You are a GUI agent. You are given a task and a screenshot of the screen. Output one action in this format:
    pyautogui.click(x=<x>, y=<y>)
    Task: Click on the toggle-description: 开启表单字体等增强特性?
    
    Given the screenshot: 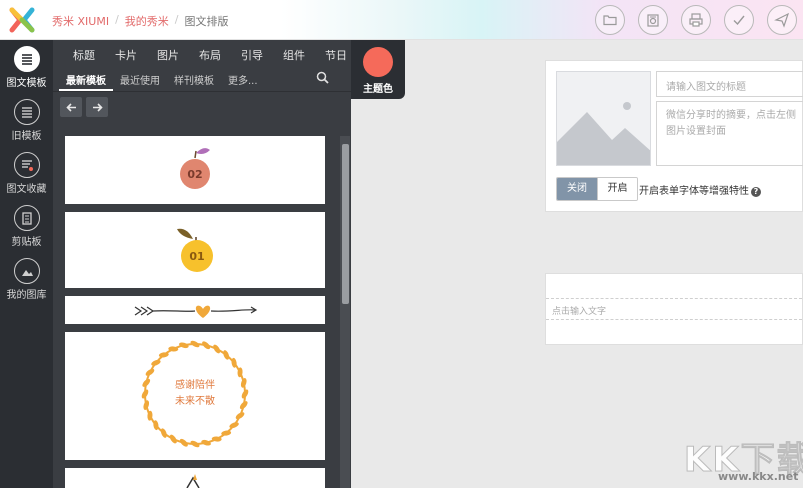 What is the action you would take?
    pyautogui.click(x=700, y=189)
    